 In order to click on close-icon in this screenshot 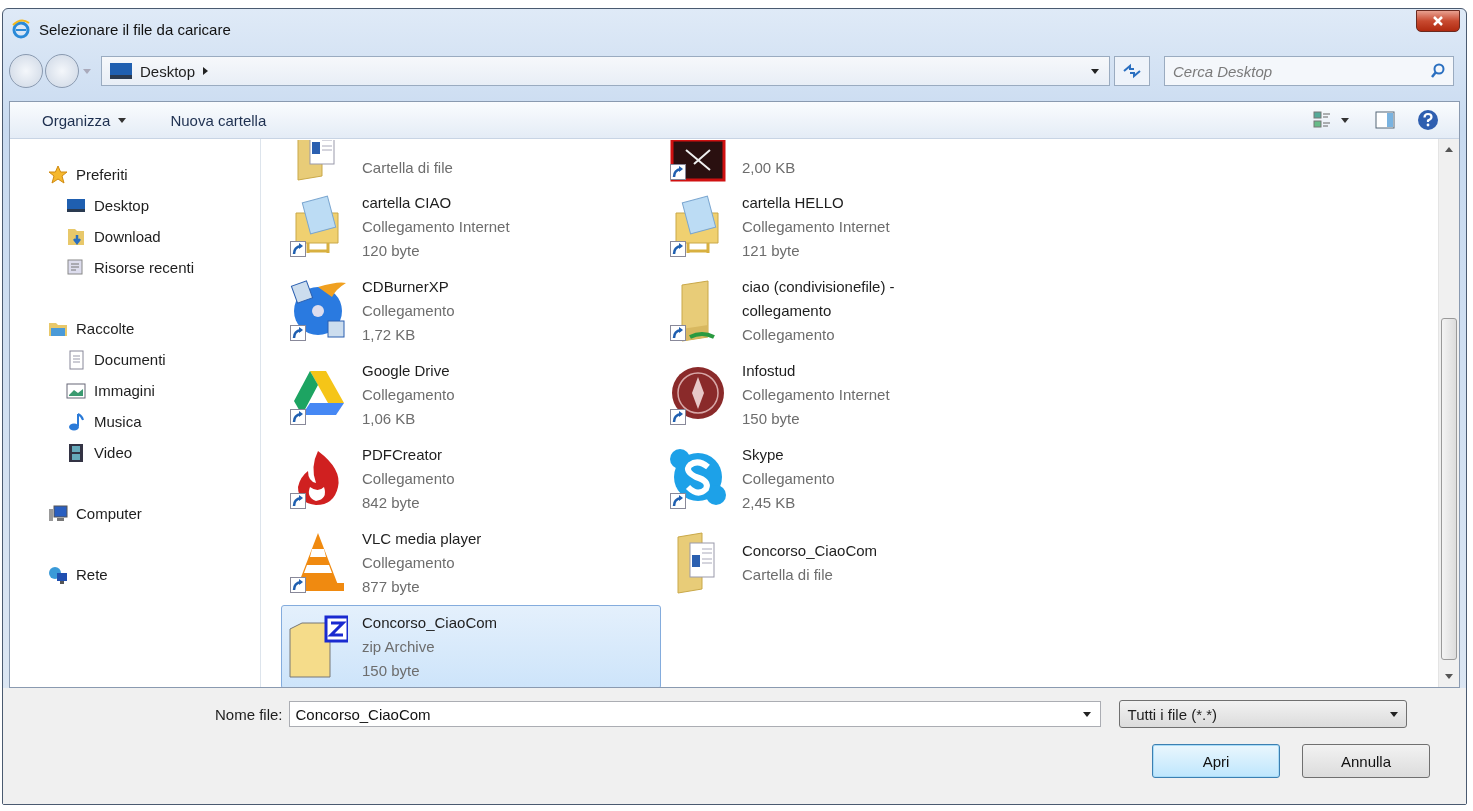, I will do `click(1438, 21)`.